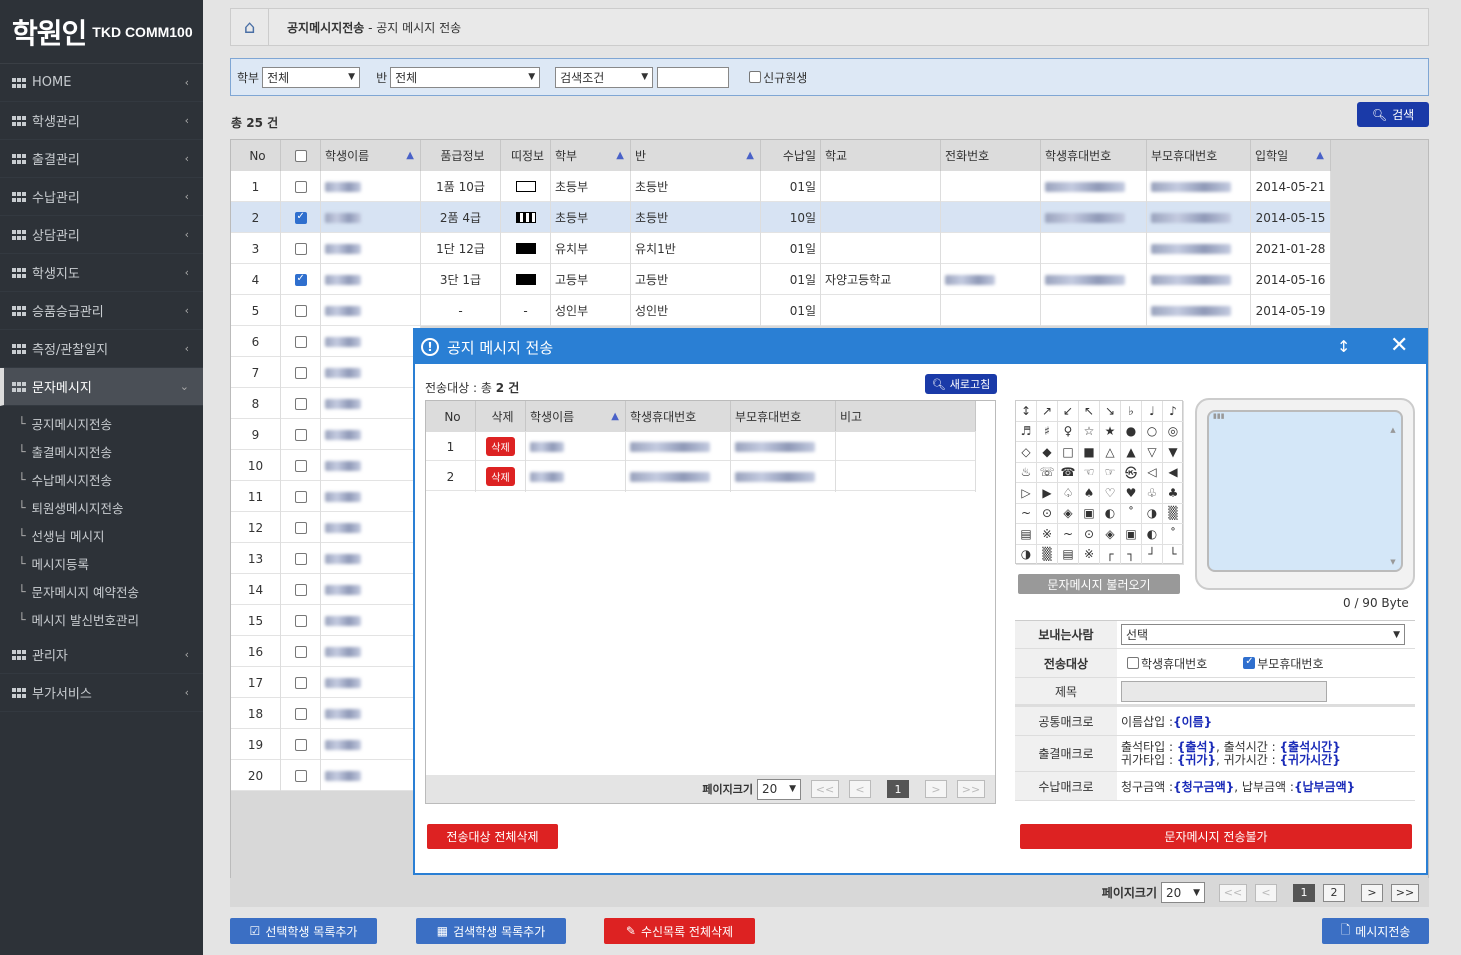 The image size is (1461, 955). I want to click on load-message-button: 문자메시지 불러오기, so click(1099, 584).